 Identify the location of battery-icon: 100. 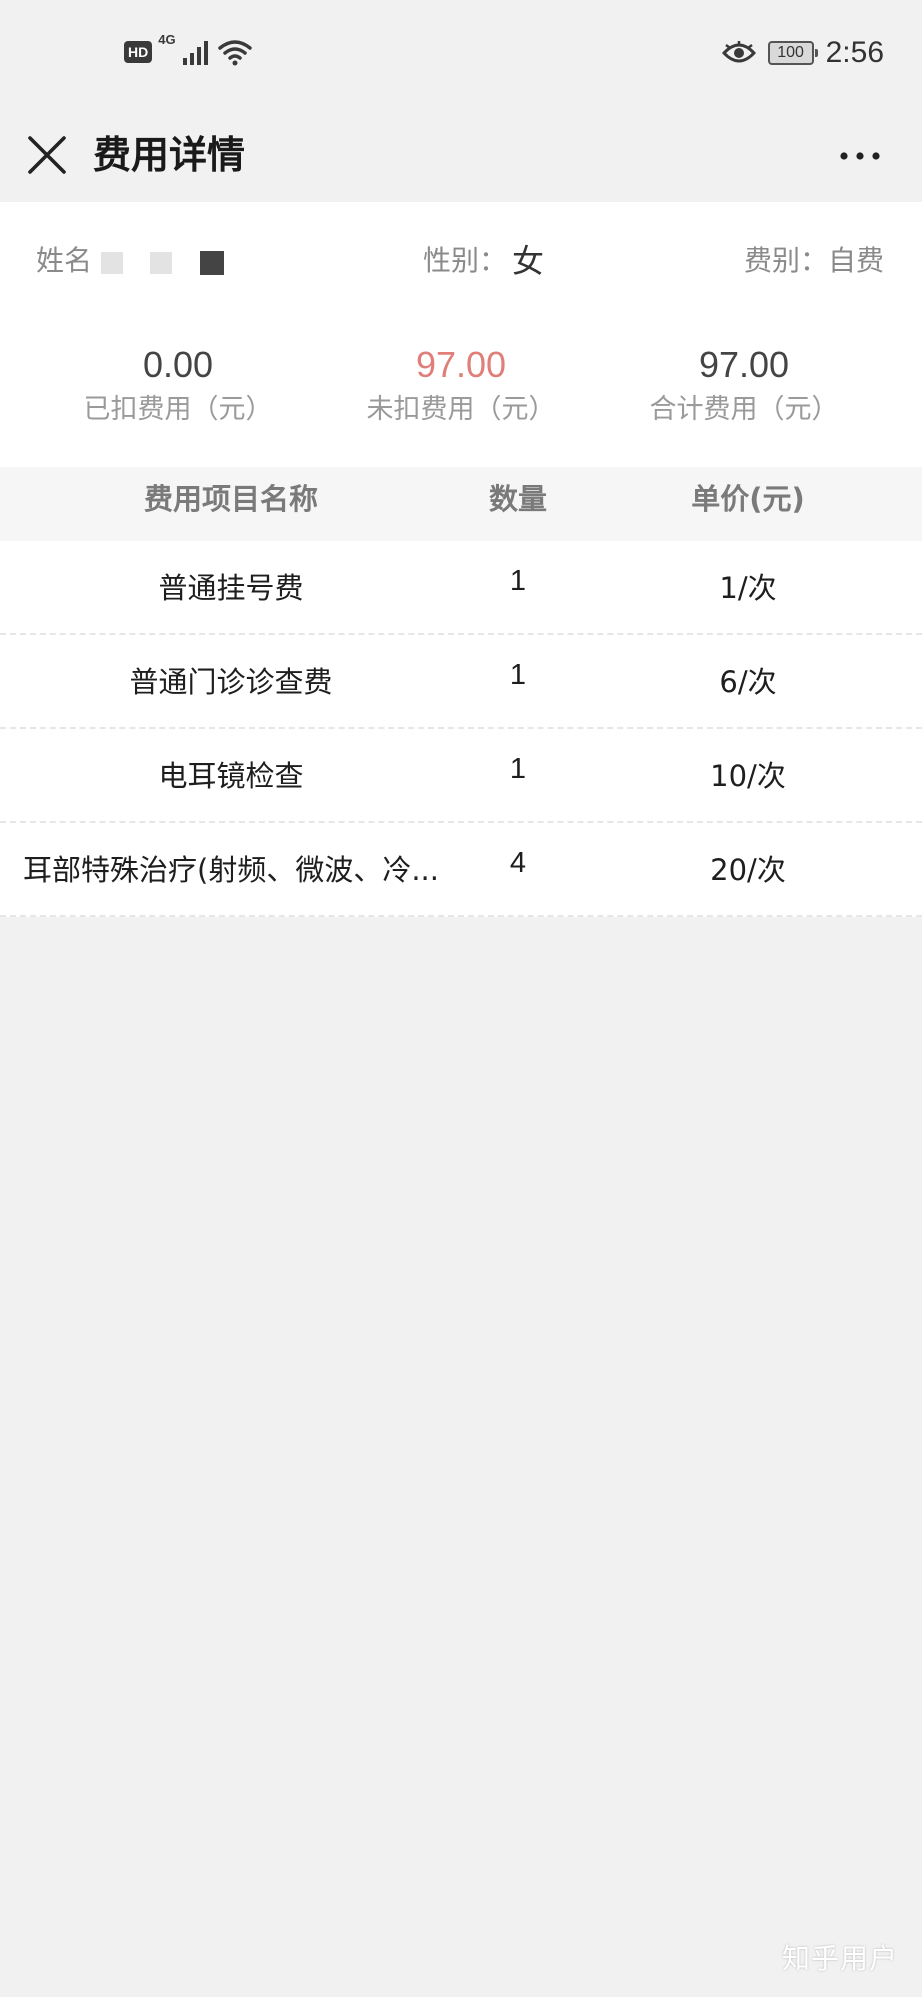
(792, 53).